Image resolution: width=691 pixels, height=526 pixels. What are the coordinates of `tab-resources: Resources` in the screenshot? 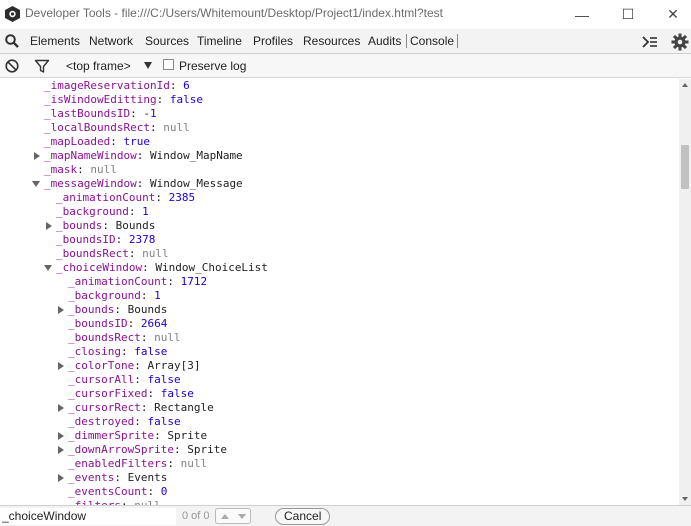 It's located at (331, 41).